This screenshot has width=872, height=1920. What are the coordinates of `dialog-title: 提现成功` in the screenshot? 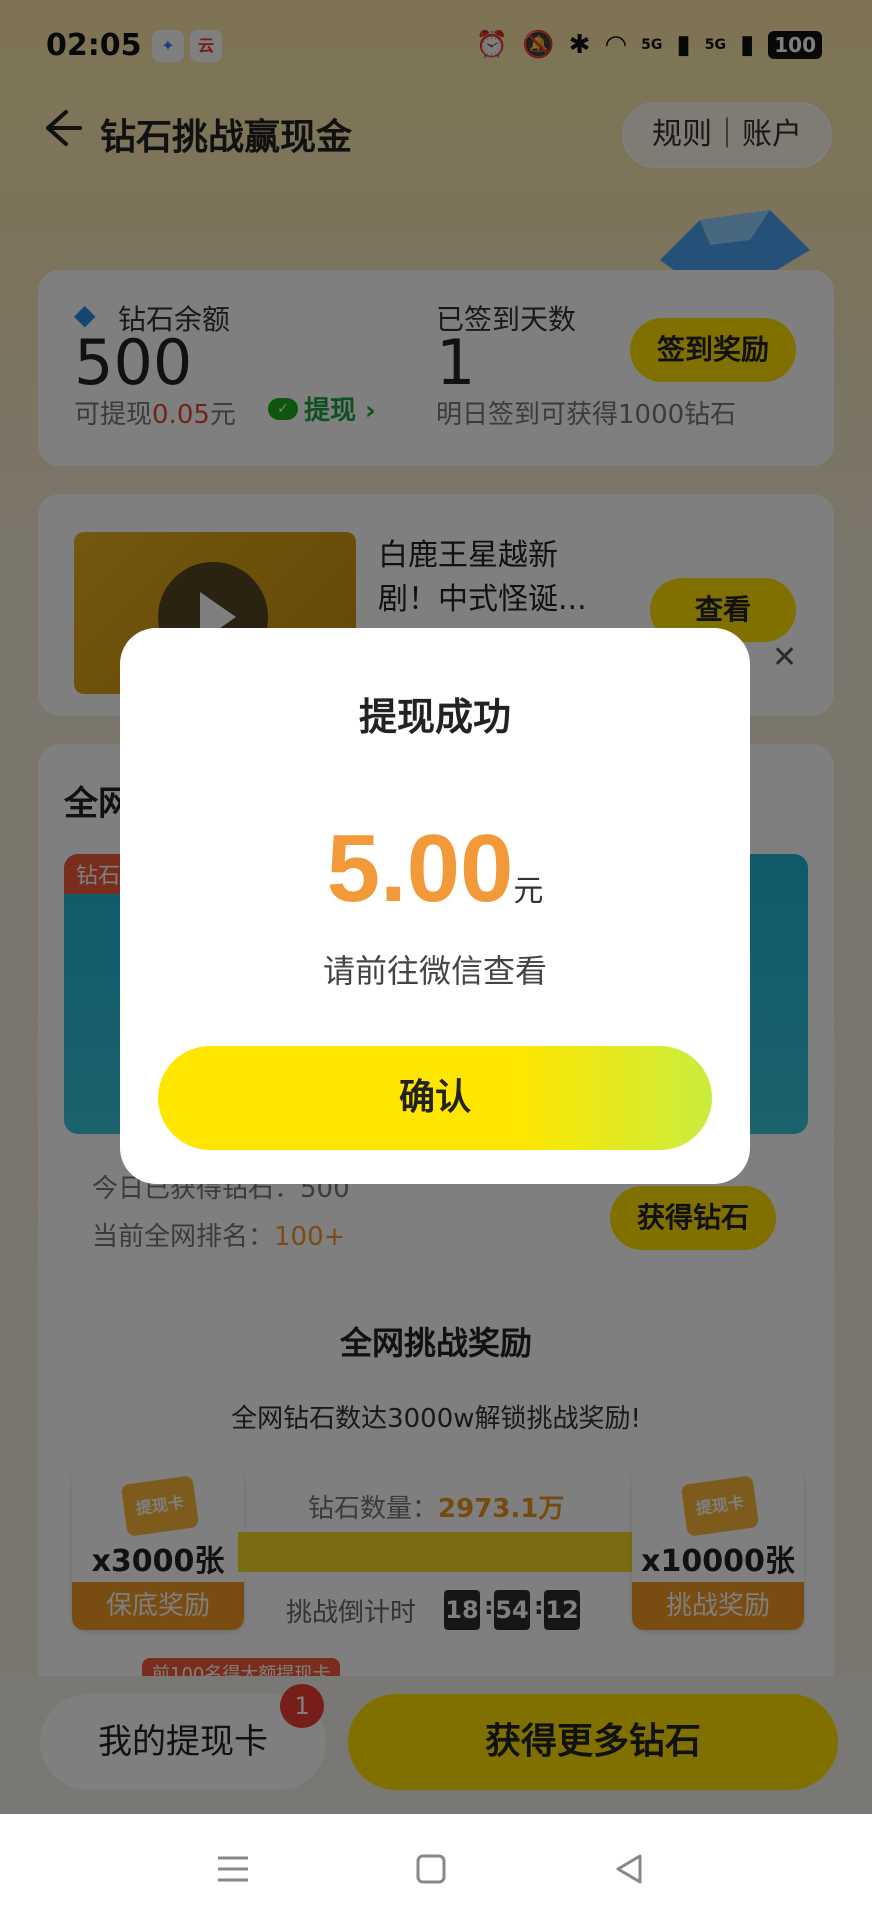 It's located at (434, 717).